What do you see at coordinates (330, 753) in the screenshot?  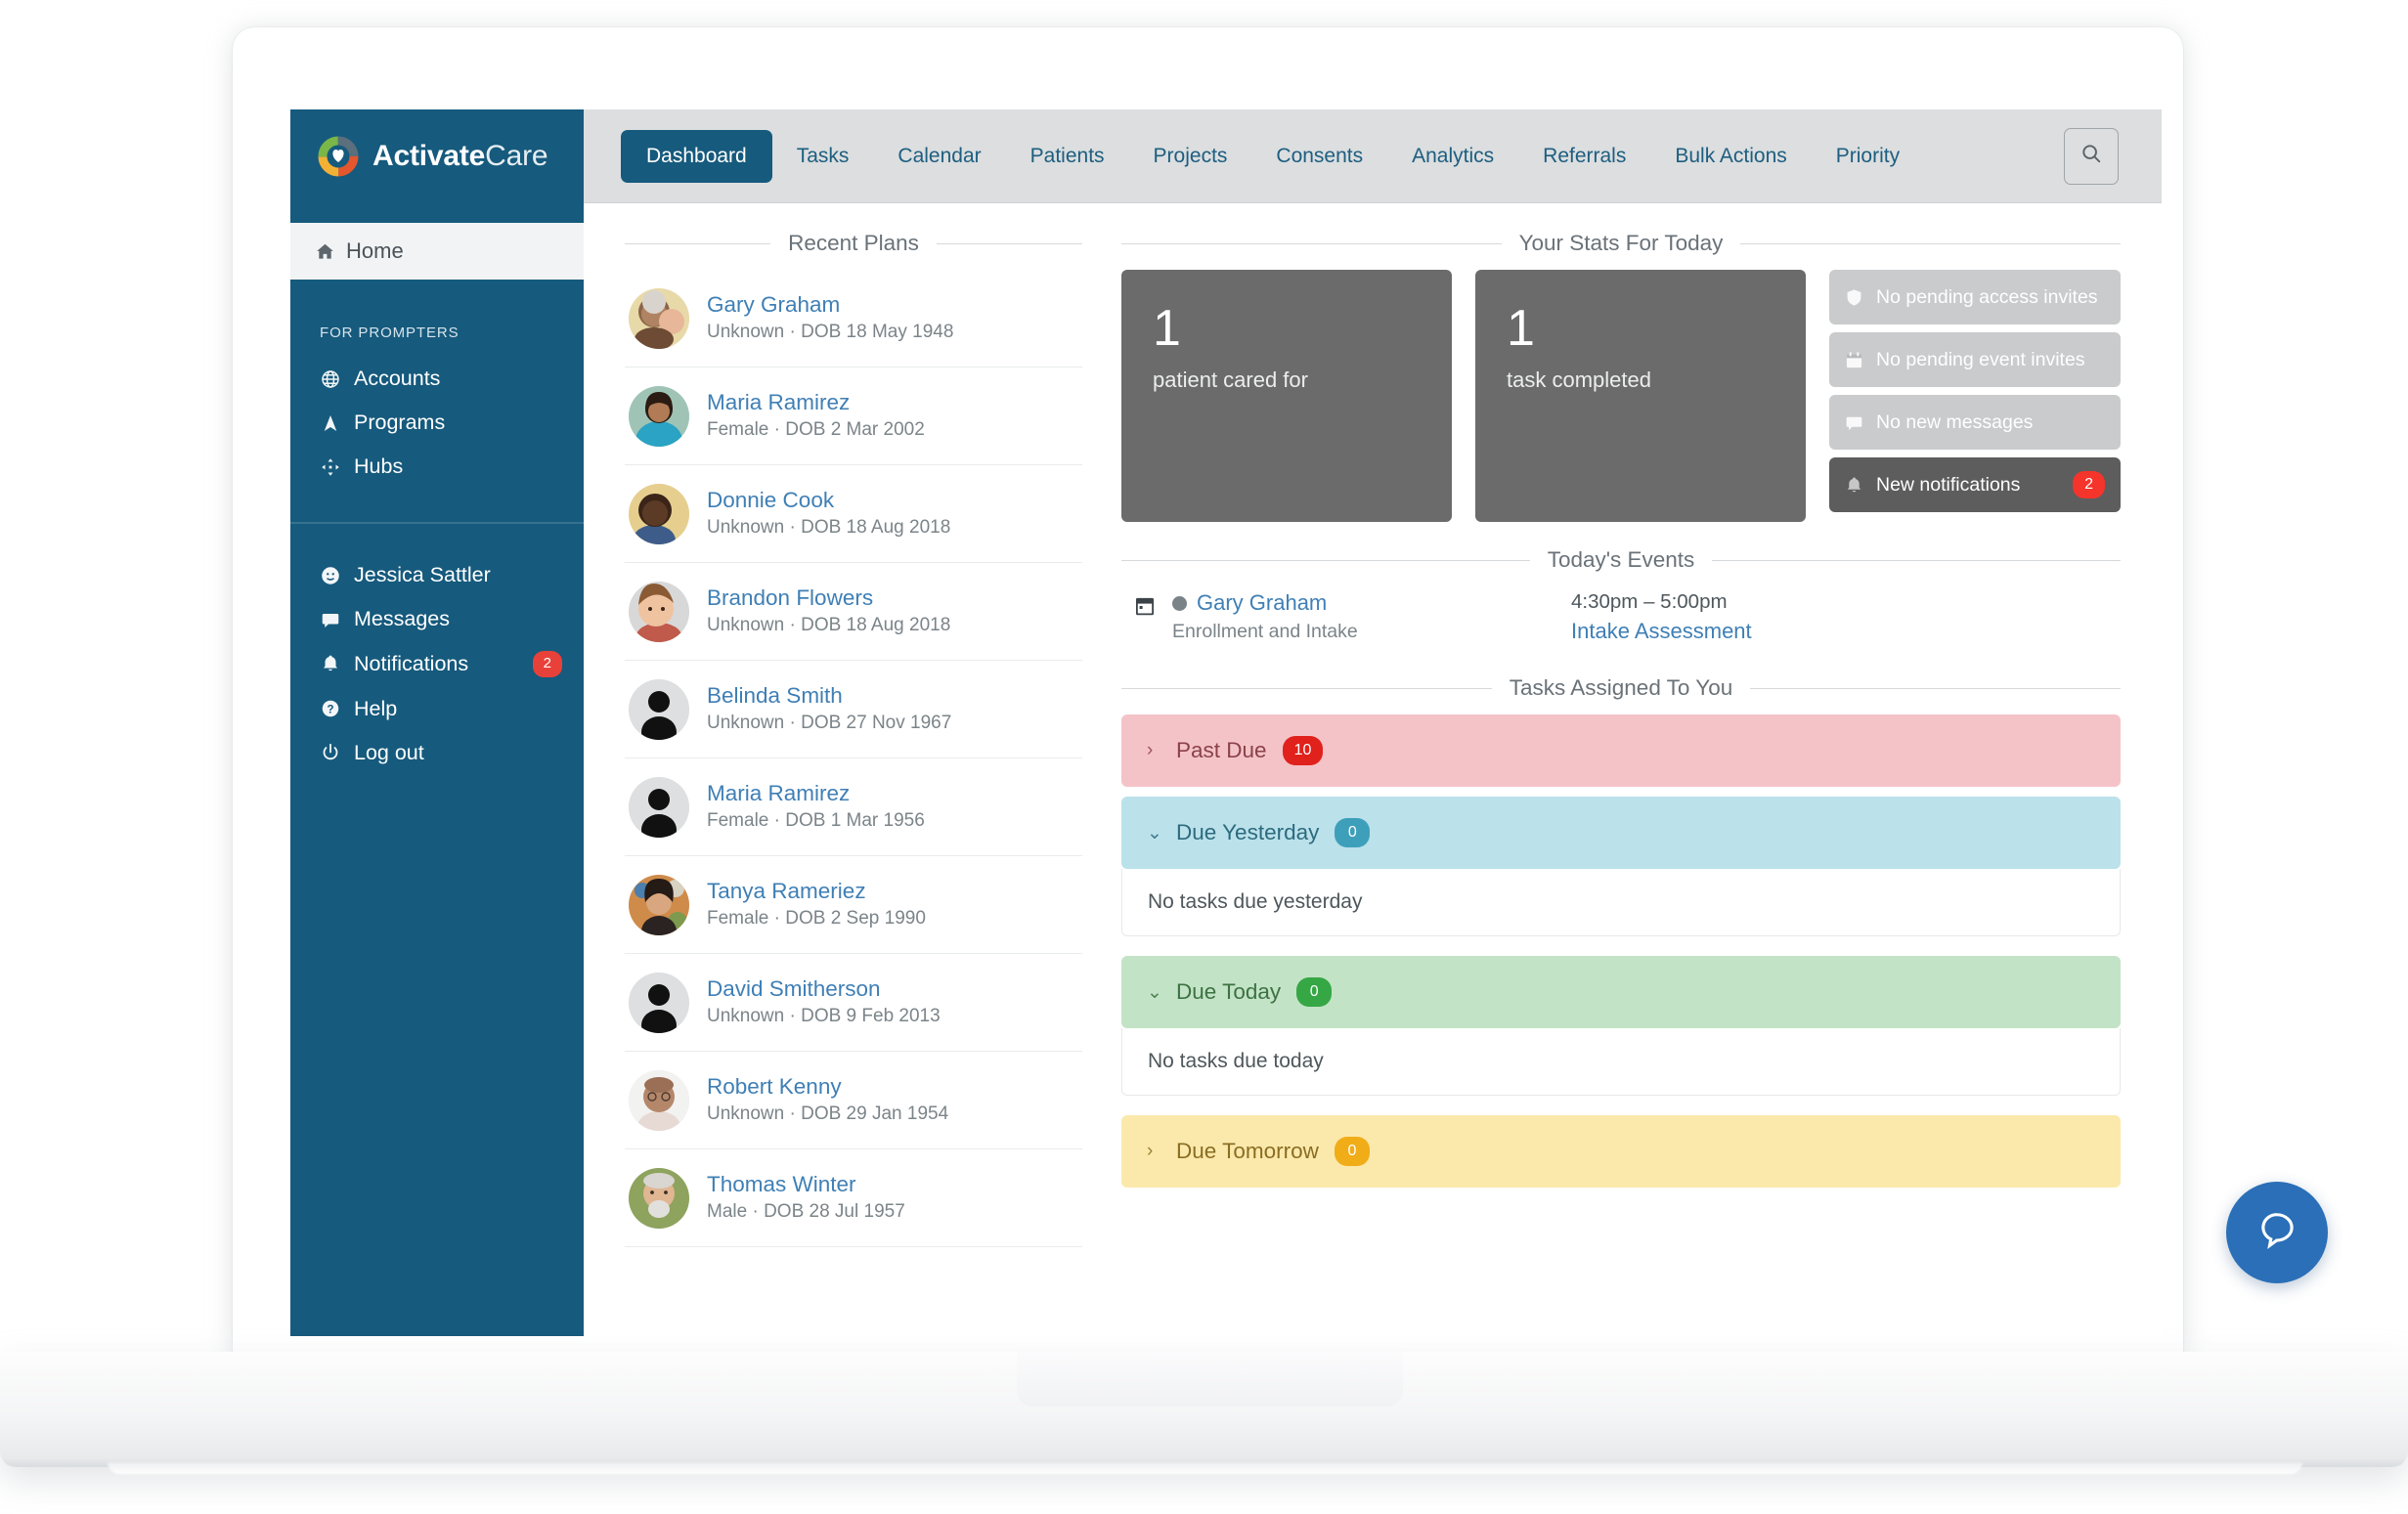 I see `power-icon` at bounding box center [330, 753].